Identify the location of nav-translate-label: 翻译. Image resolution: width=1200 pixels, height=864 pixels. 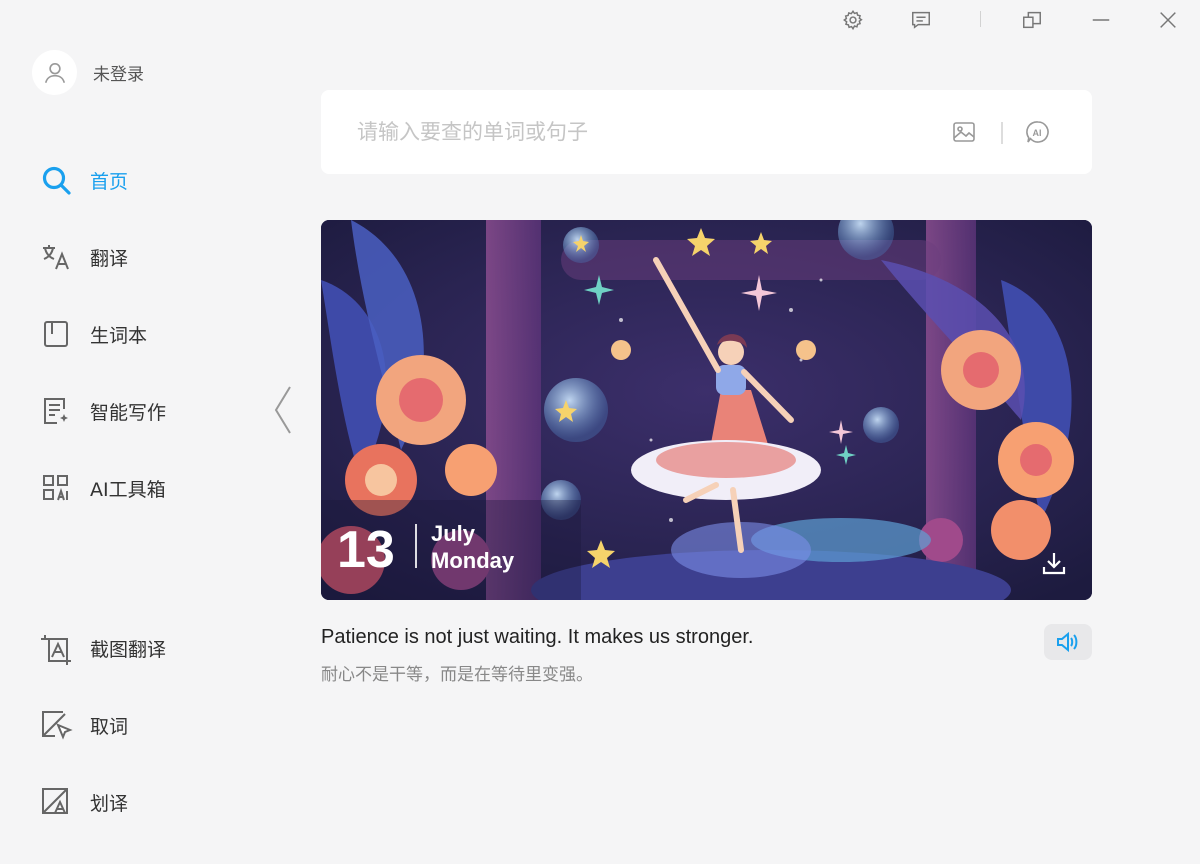
(109, 258).